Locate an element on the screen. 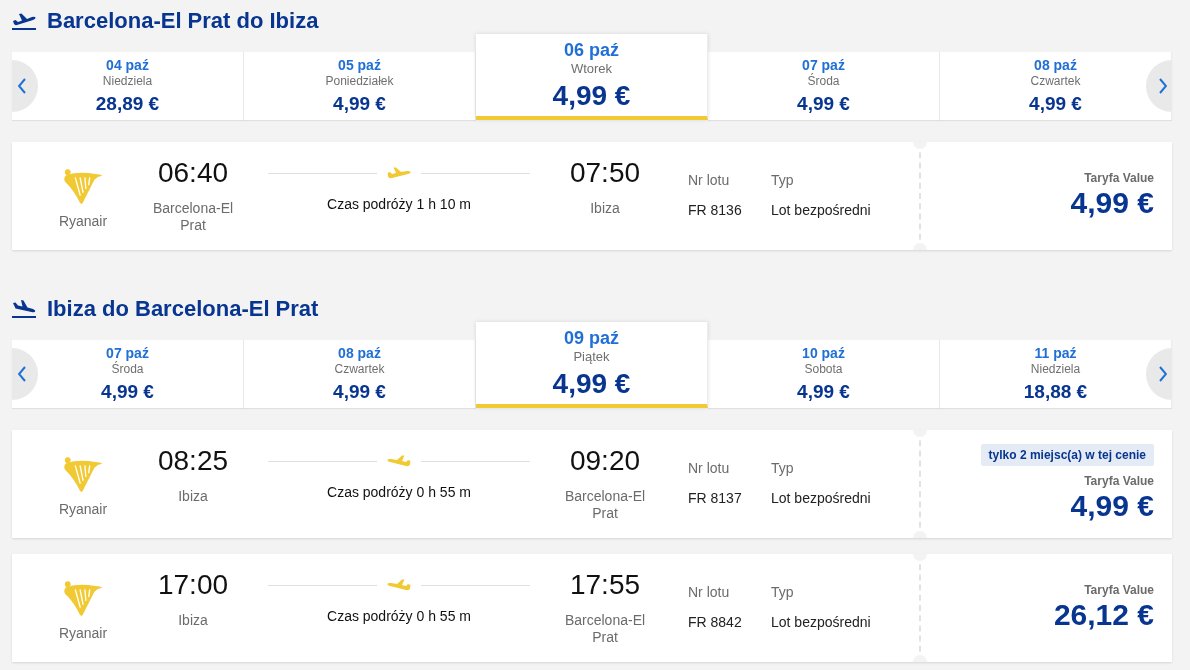 The height and width of the screenshot is (670, 1190). travel-duration: Czas podróży 1 h 10 m is located at coordinates (399, 204).